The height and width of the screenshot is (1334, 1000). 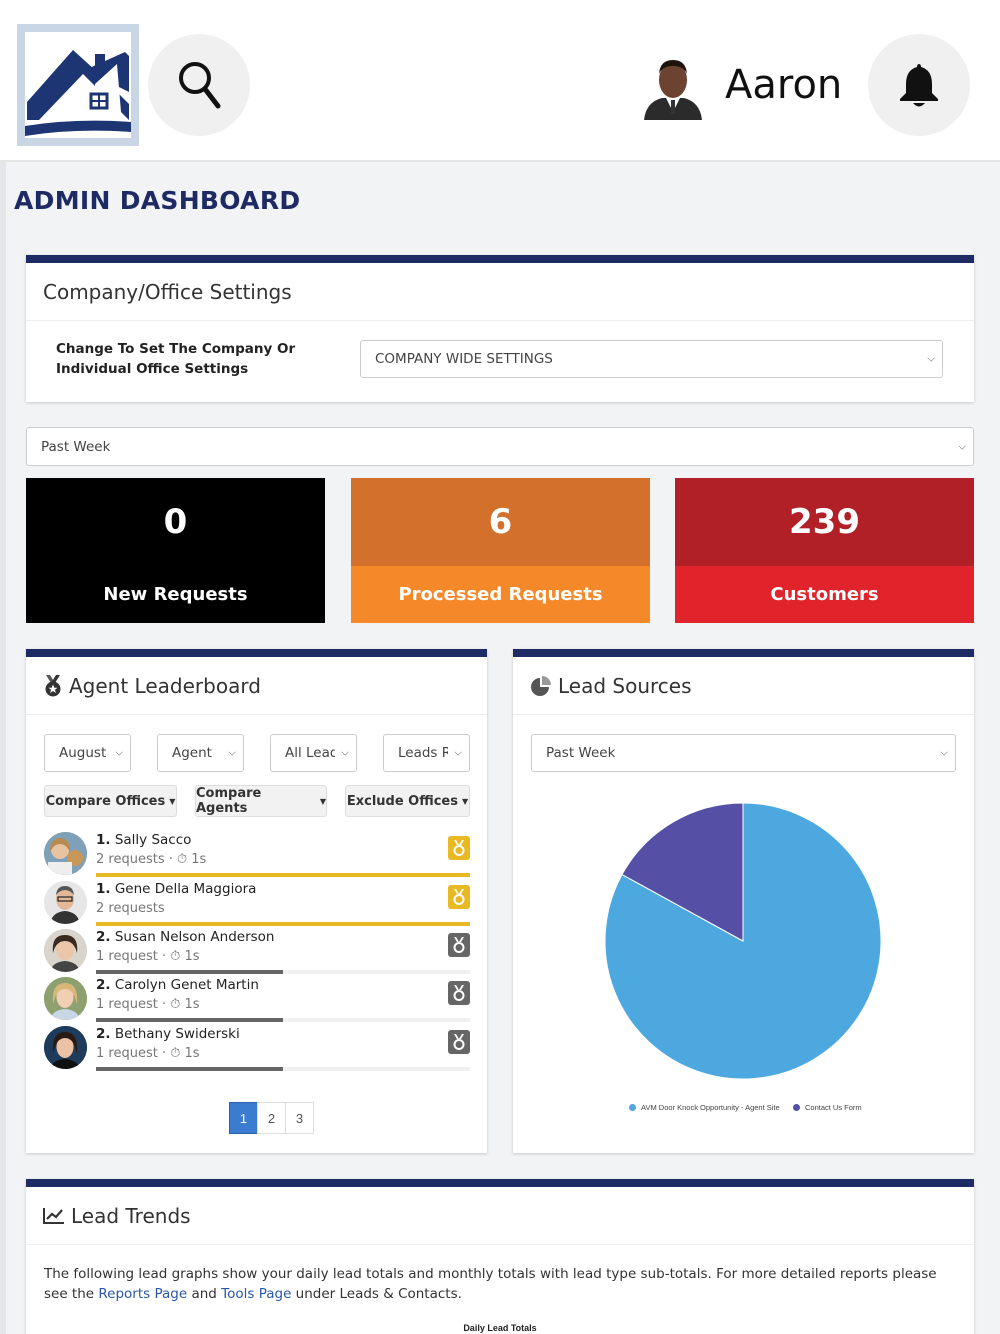 What do you see at coordinates (243, 1118) in the screenshot?
I see `page-button-1: 1` at bounding box center [243, 1118].